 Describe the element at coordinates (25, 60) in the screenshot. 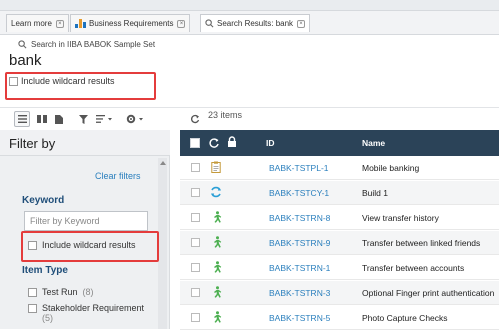

I see `search-query-title: bank` at that location.